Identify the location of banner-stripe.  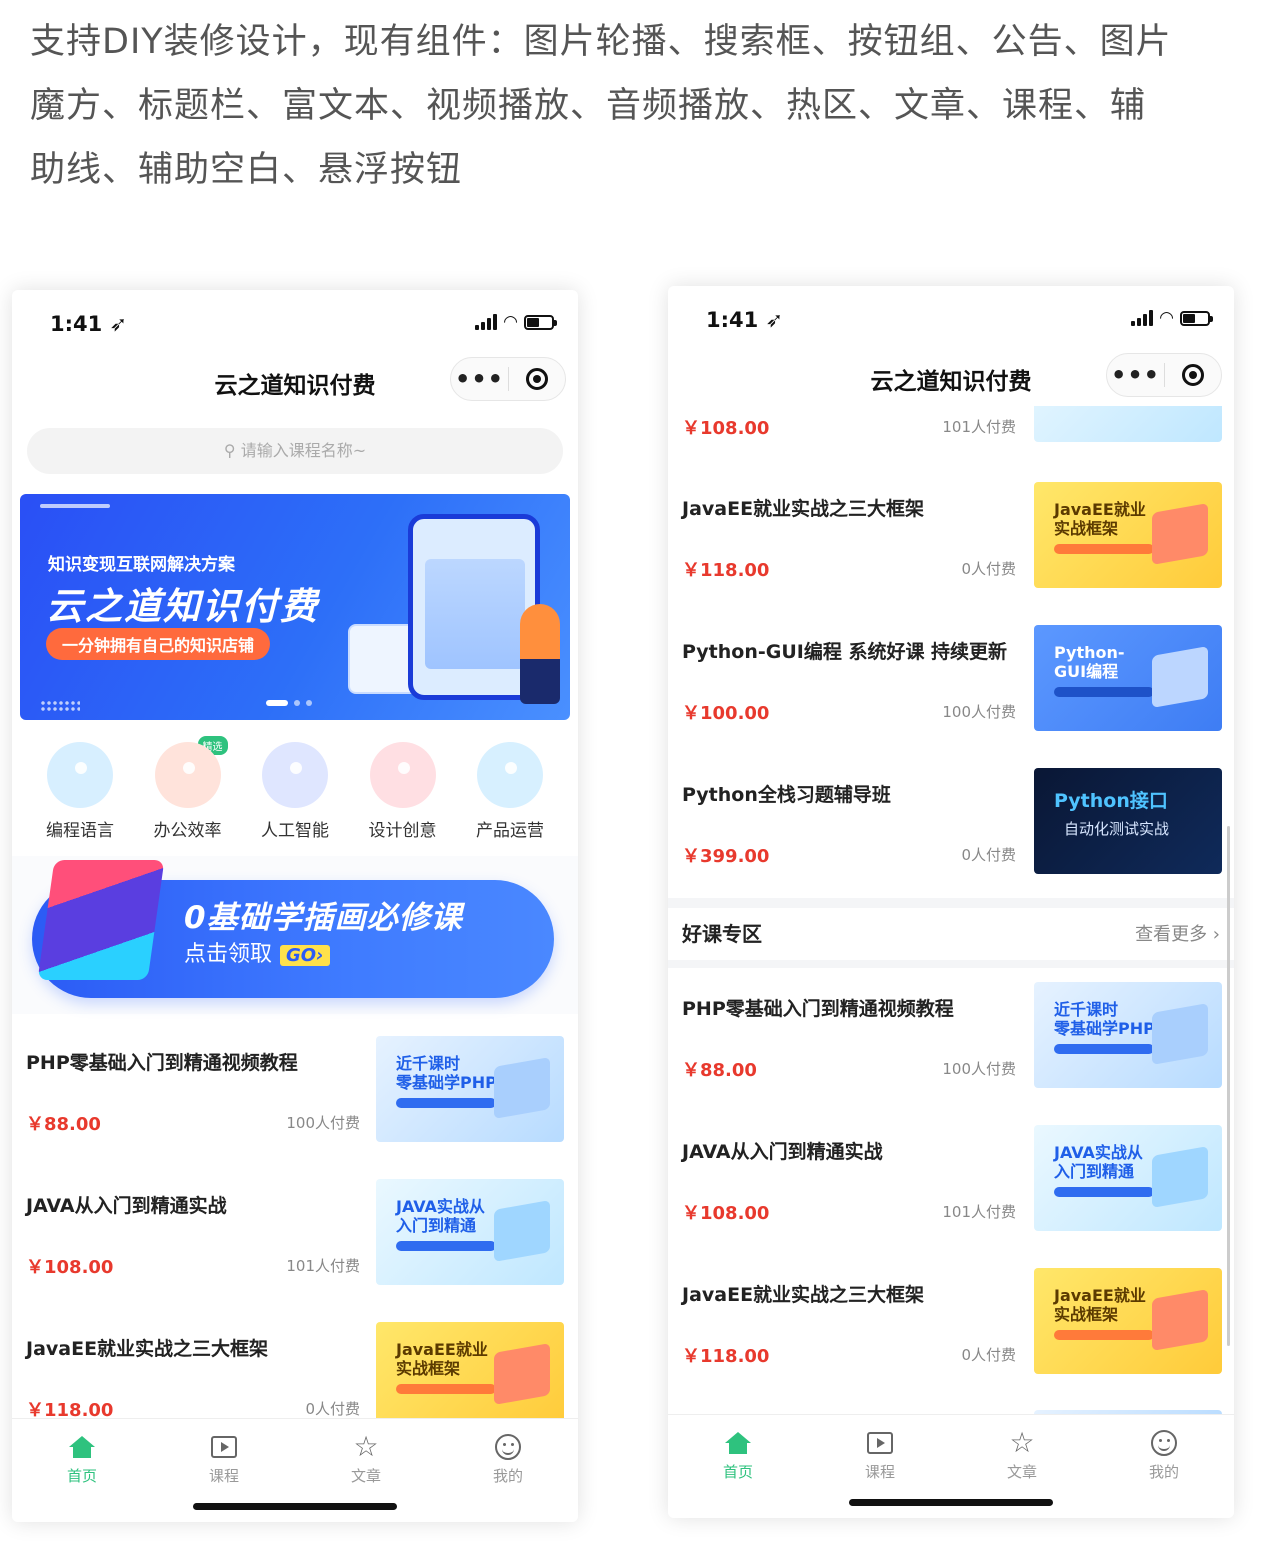
(75, 506).